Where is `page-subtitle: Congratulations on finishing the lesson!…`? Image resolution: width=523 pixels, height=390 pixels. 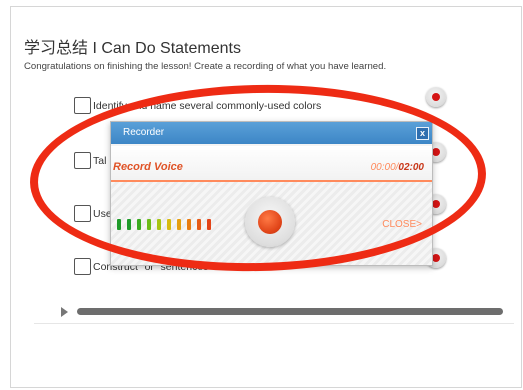
page-subtitle: Congratulations on finishing the lesson!… is located at coordinates (205, 66).